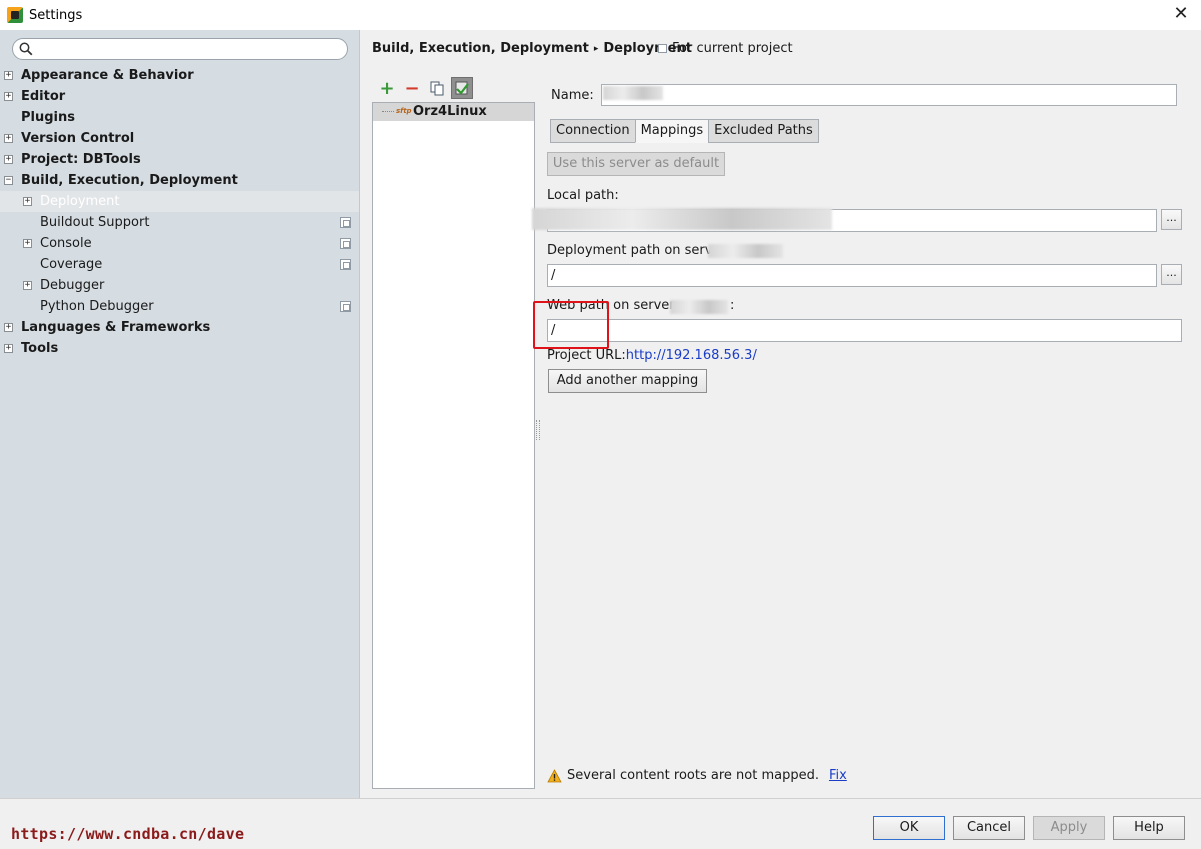 Image resolution: width=1201 pixels, height=849 pixels. What do you see at coordinates (66, 243) in the screenshot?
I see `sidebar-item-label: Console` at bounding box center [66, 243].